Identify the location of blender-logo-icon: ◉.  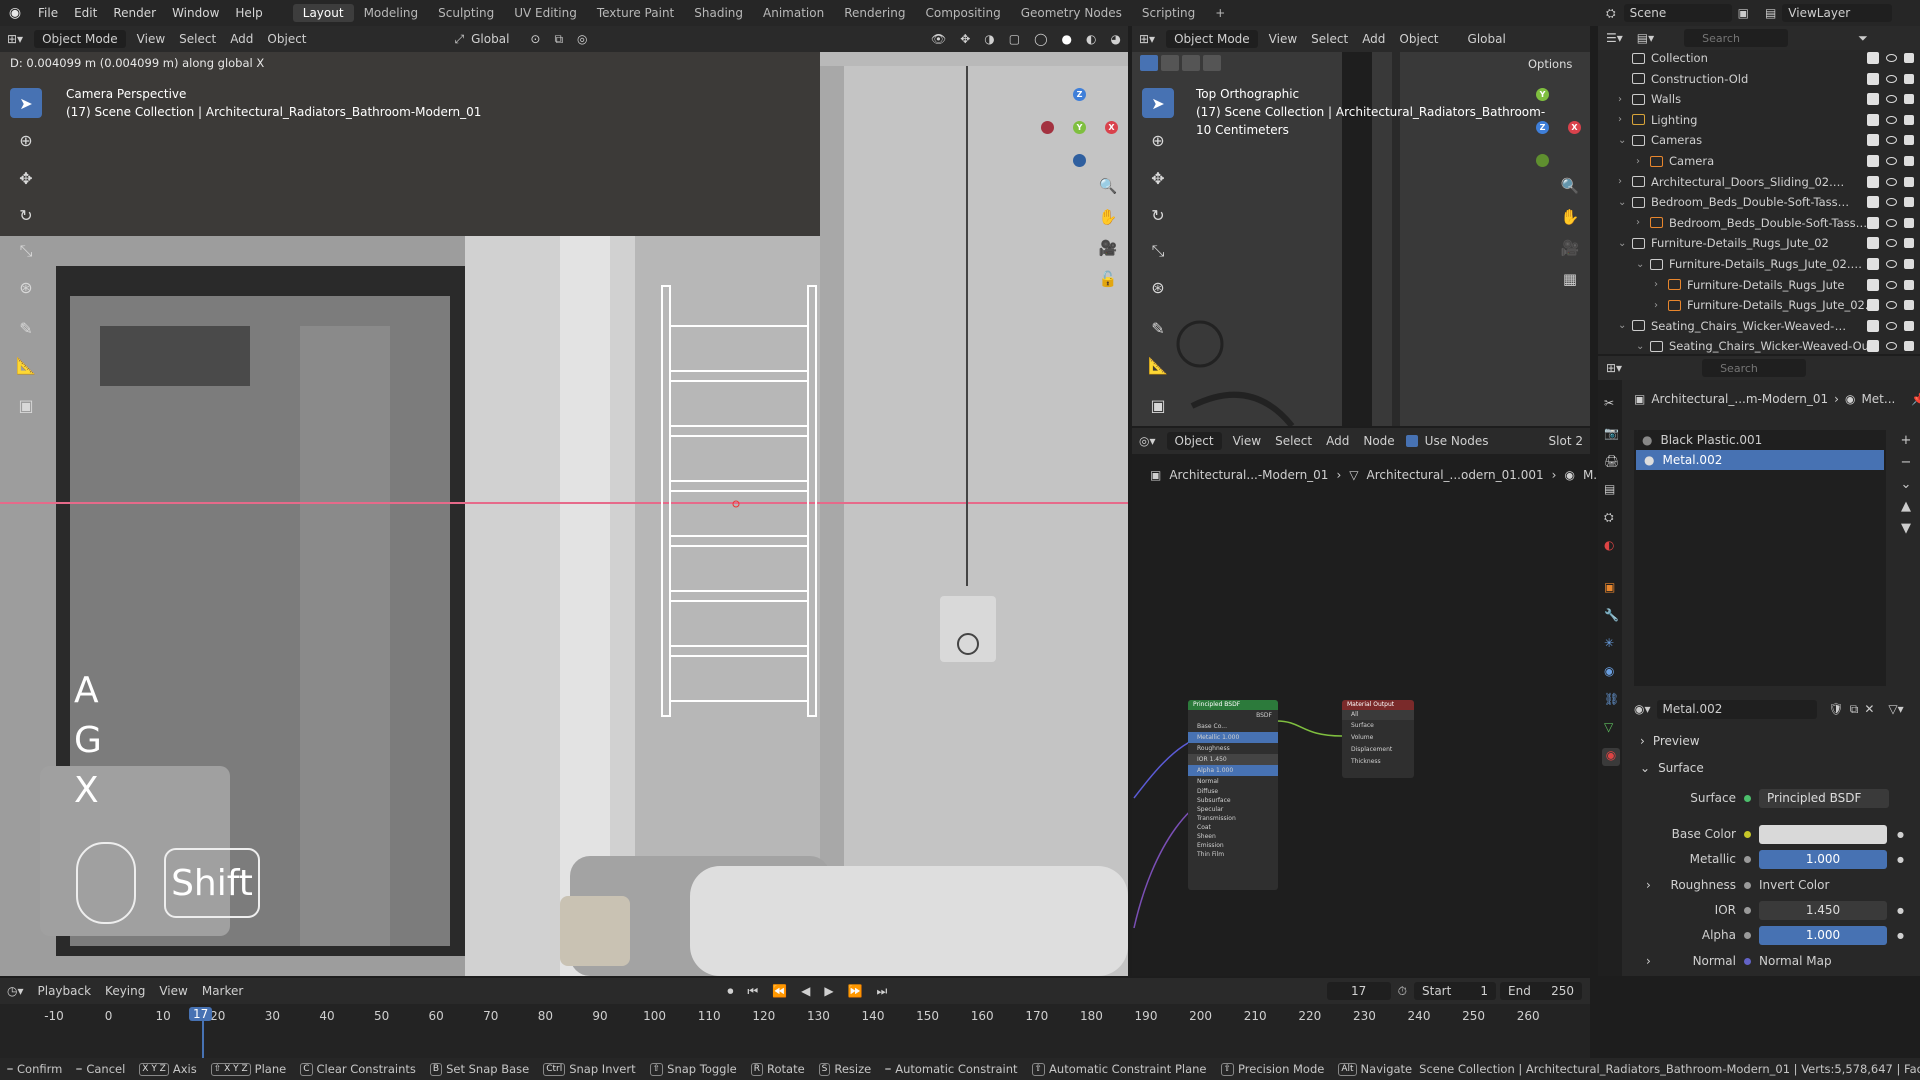
(15, 13).